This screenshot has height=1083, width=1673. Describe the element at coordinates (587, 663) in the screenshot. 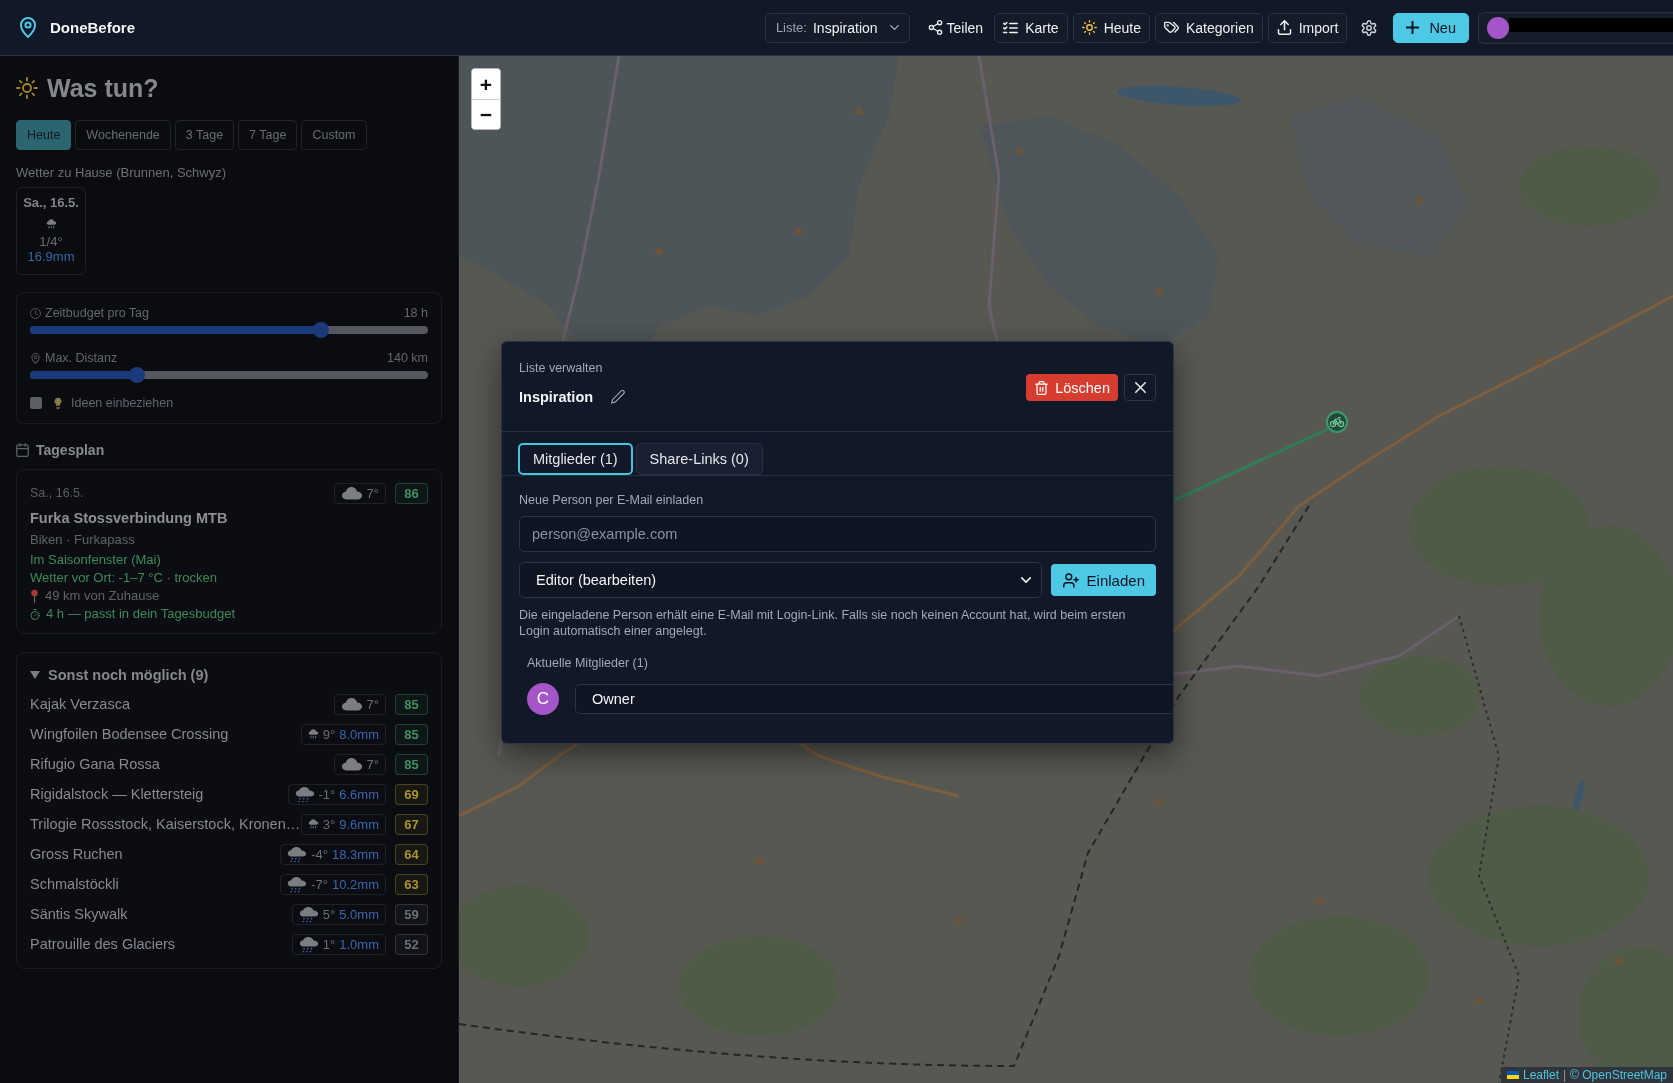

I see `section-label: Aktuelle Mitglieder (1)` at that location.